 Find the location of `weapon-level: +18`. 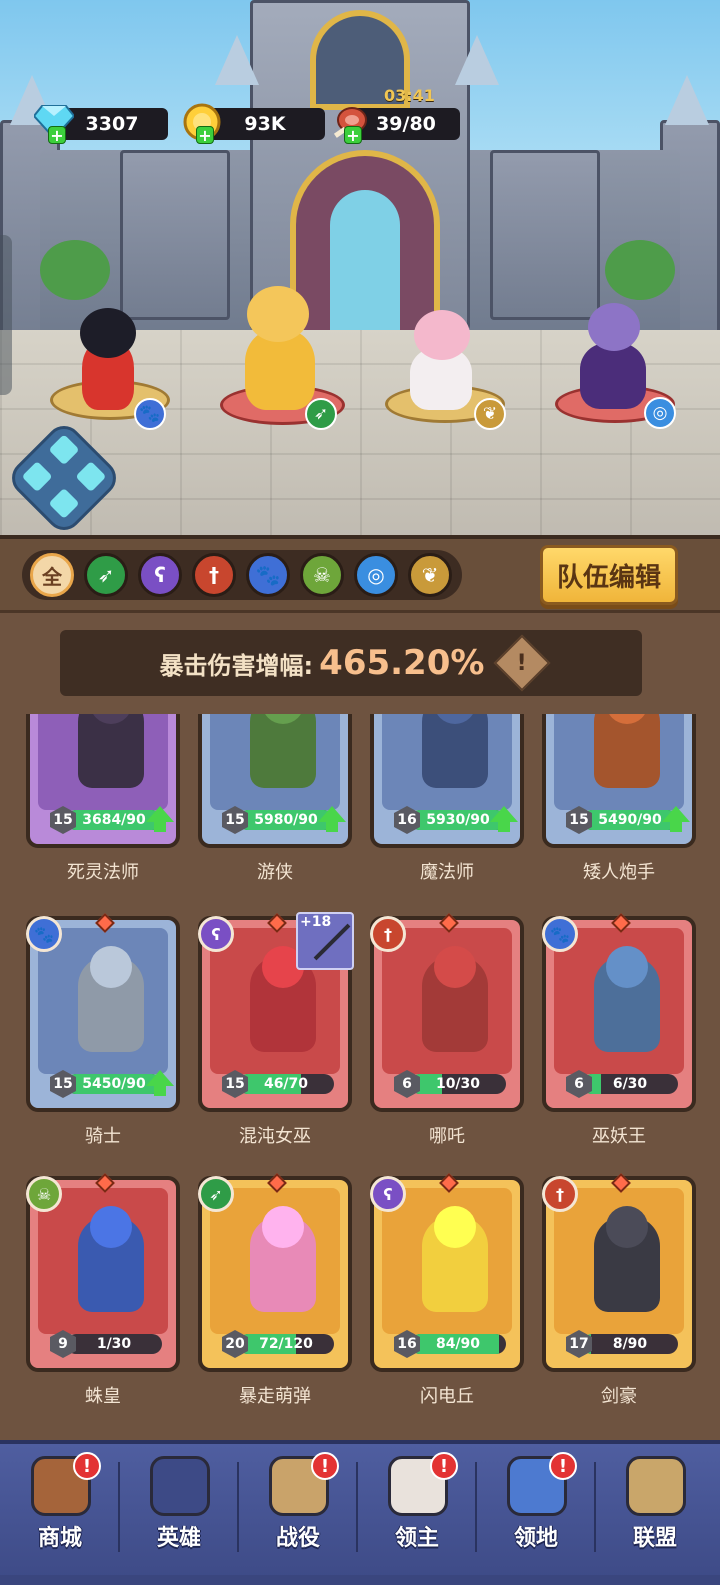

weapon-level: +18 is located at coordinates (316, 922).